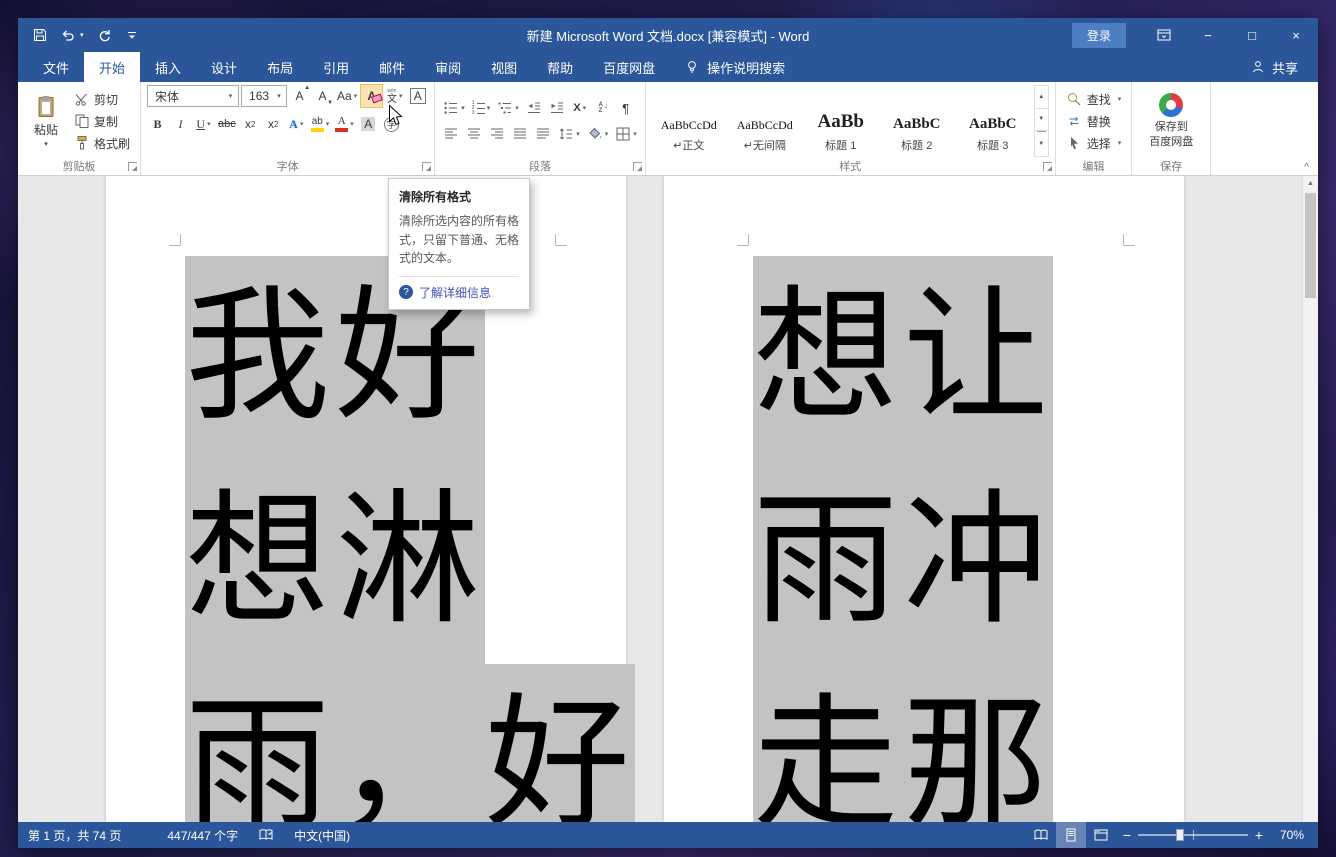 The image size is (1336, 857). Describe the element at coordinates (1041, 97) in the screenshot. I see `styles-scroll-up-button: ▲` at that location.